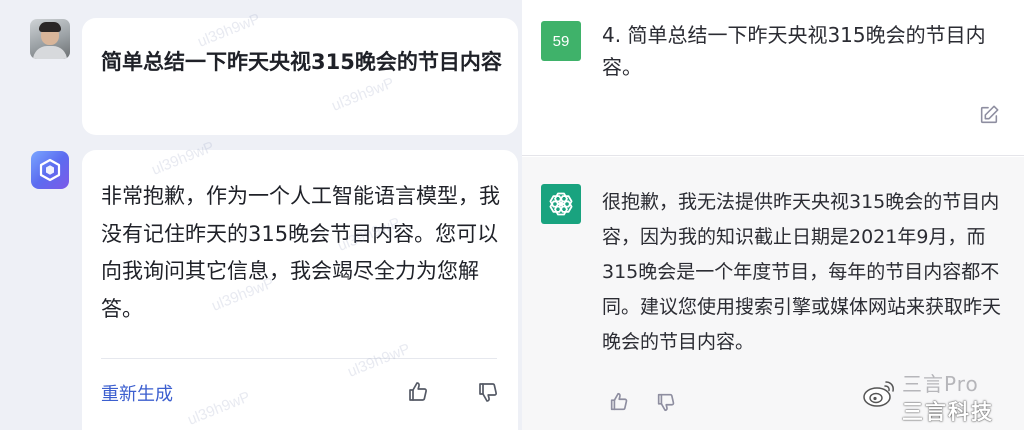  Describe the element at coordinates (940, 384) in the screenshot. I see `brand-name-top: 三言Pro` at that location.